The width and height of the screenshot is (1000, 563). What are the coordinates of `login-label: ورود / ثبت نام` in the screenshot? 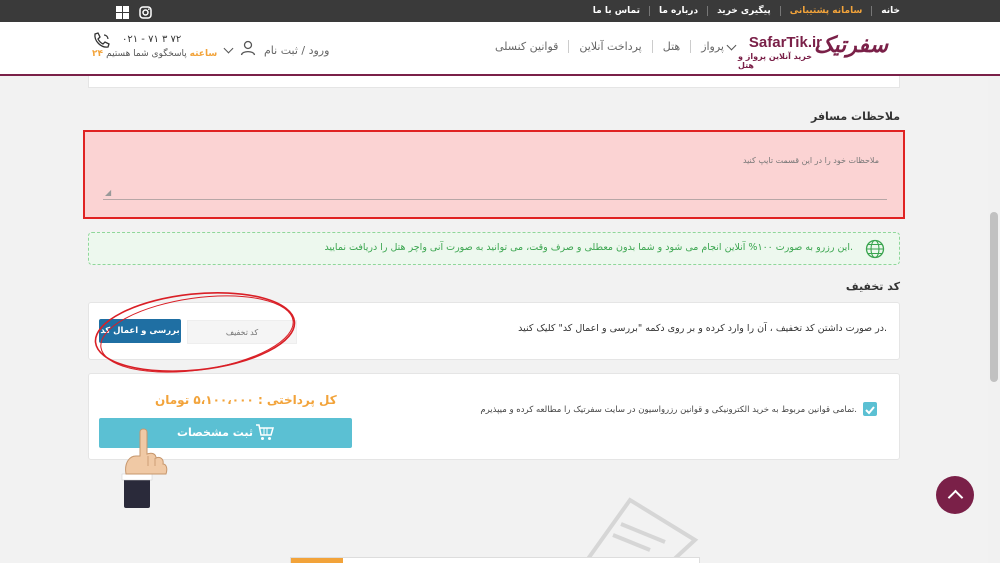 It's located at (297, 50).